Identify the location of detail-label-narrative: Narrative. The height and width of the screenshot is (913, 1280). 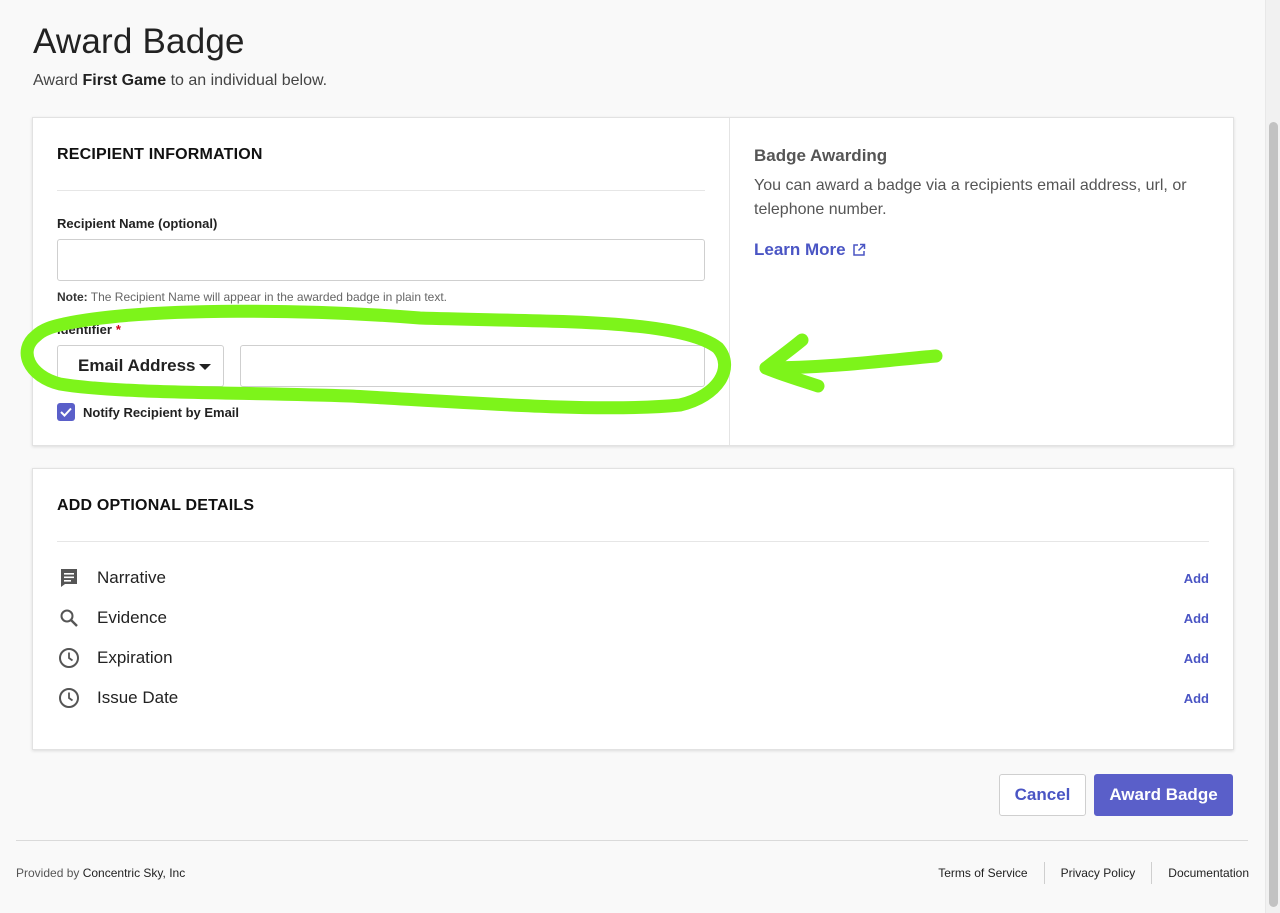
(131, 577).